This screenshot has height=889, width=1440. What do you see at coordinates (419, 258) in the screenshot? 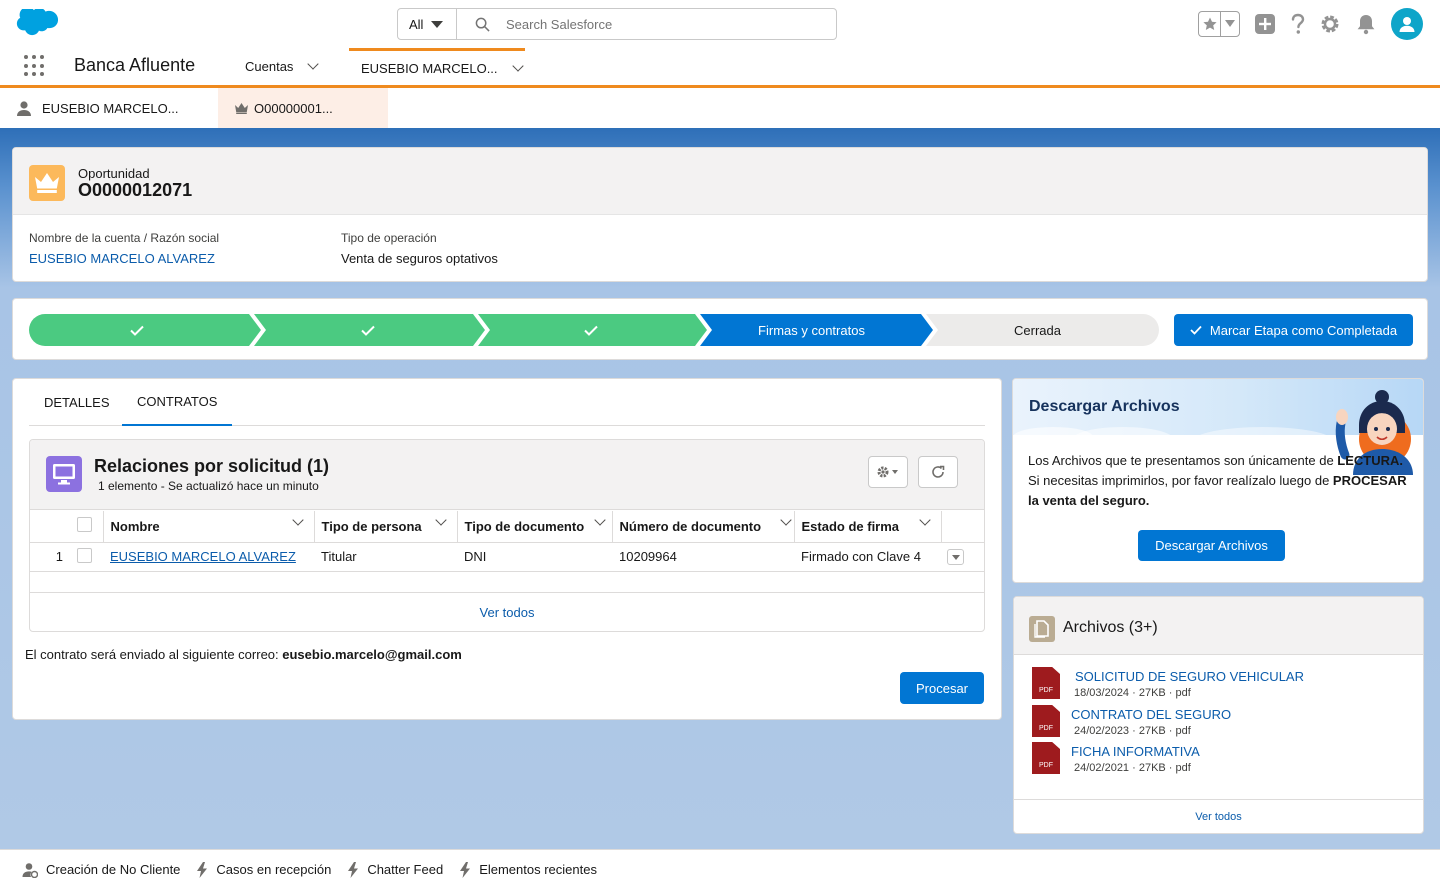
I see `field-value: Venta de seguros optativos` at bounding box center [419, 258].